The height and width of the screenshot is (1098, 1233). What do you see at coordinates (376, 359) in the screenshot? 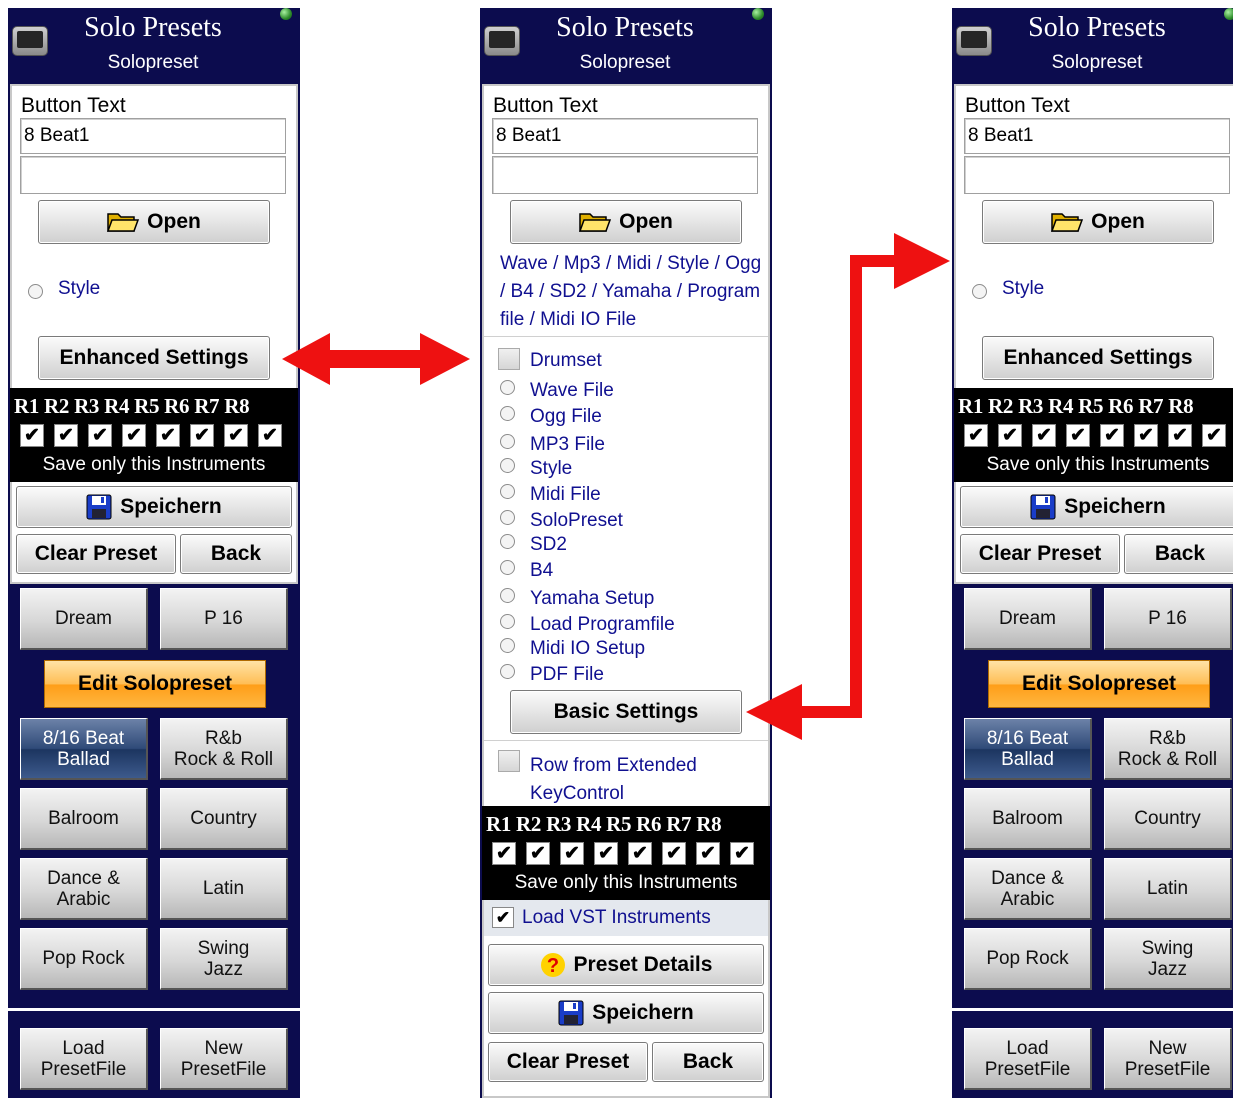
I see `double-arrow-icon` at bounding box center [376, 359].